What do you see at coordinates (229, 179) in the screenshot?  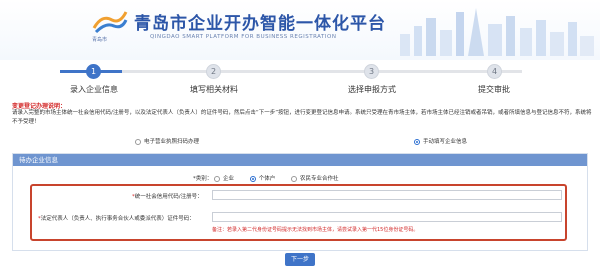 I see `type-option-enterprise-label: 企业` at bounding box center [229, 179].